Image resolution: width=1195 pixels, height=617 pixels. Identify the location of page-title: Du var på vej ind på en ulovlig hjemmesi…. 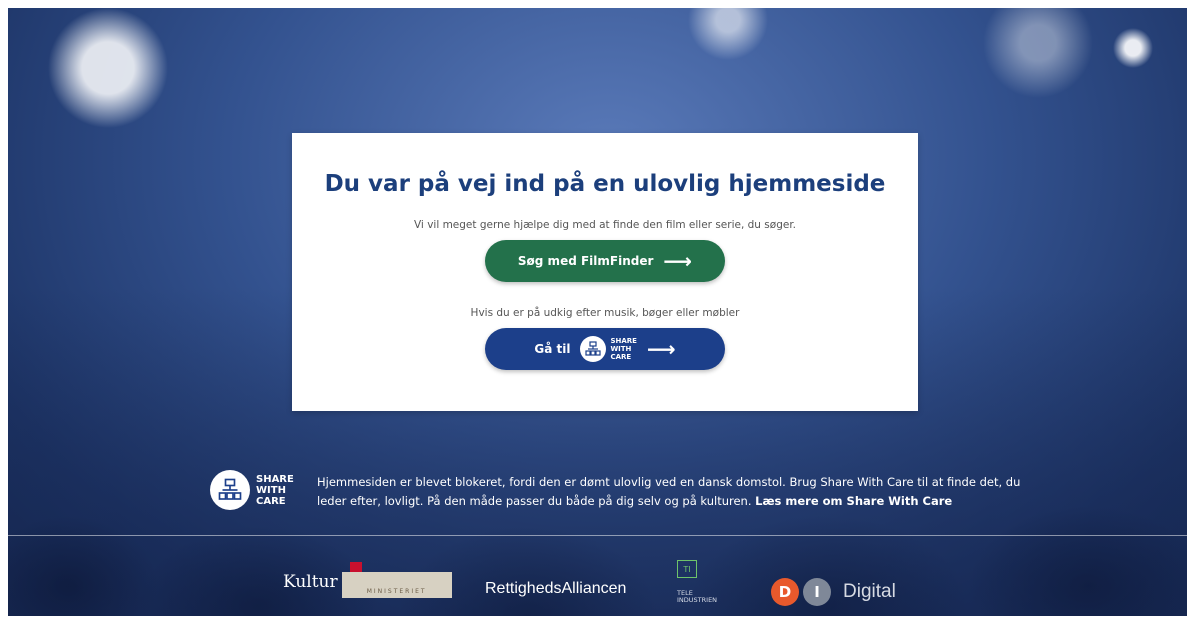
(605, 184).